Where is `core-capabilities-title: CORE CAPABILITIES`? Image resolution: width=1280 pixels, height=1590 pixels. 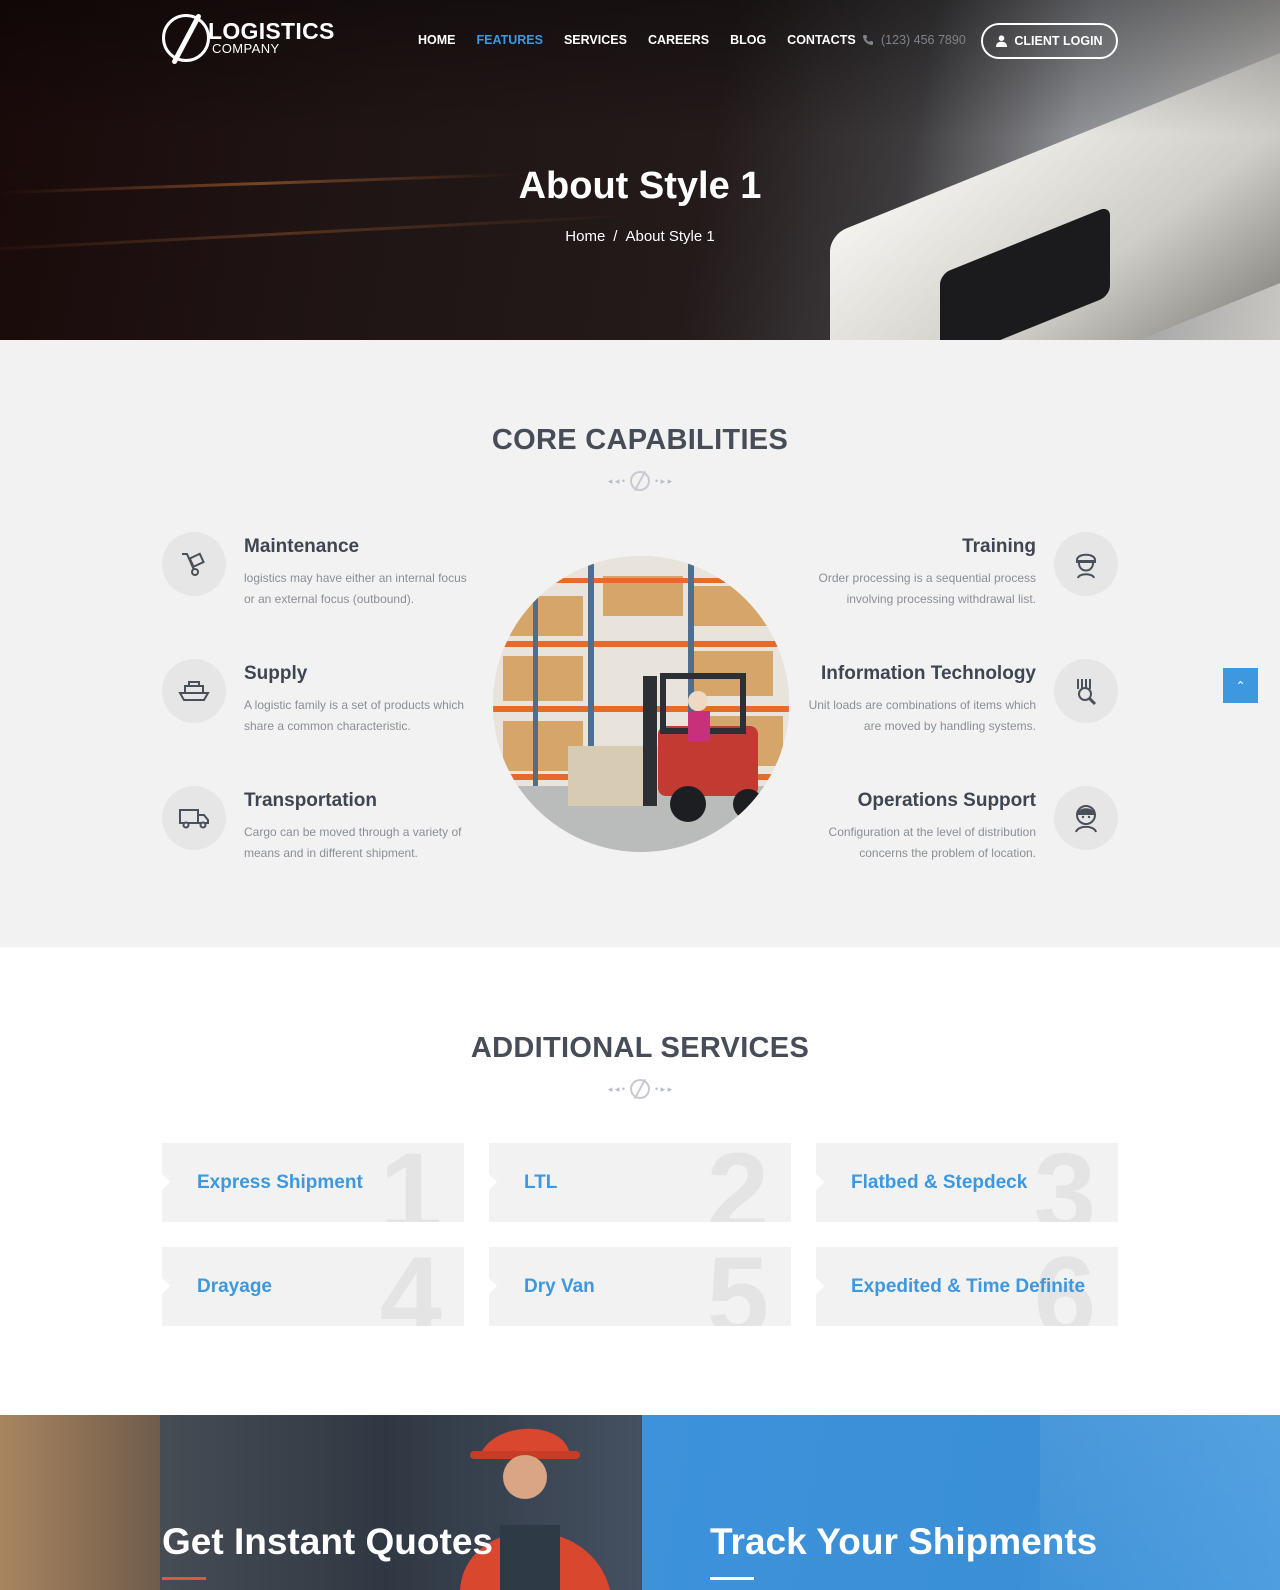
core-capabilities-title: CORE CAPABILITIES is located at coordinates (640, 440).